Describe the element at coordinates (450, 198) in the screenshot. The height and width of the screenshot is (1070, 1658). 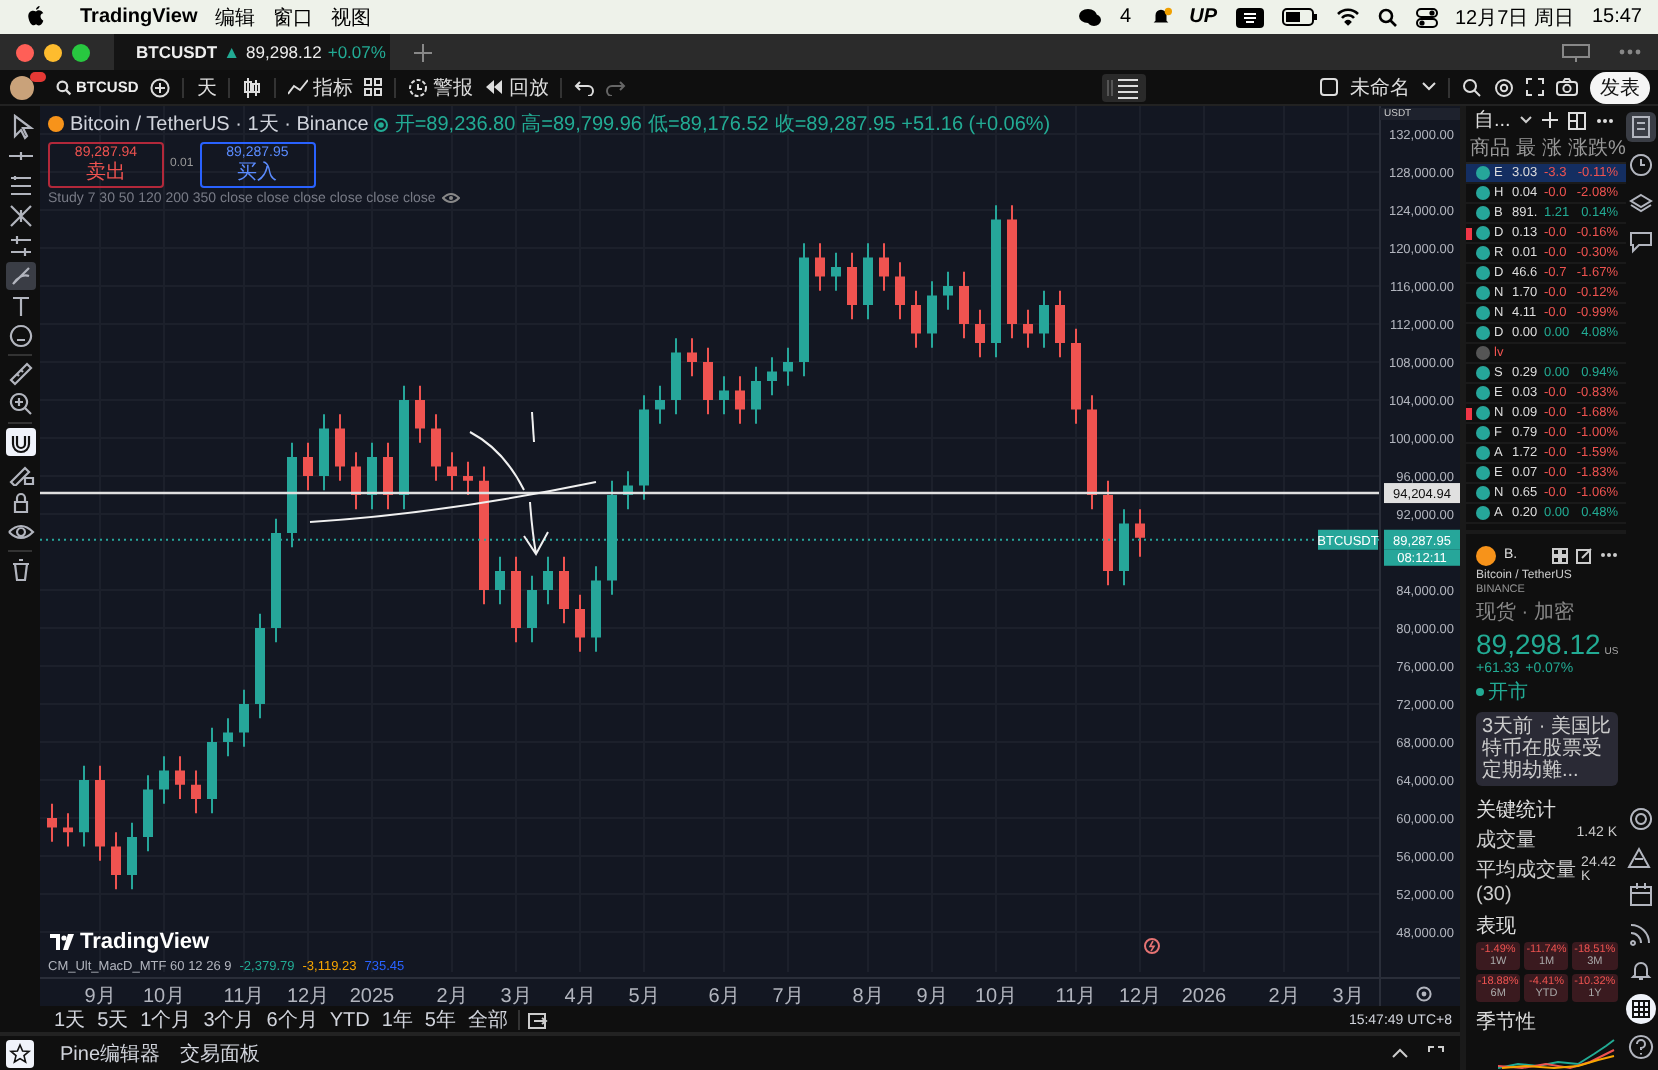
I see `eye-icon` at that location.